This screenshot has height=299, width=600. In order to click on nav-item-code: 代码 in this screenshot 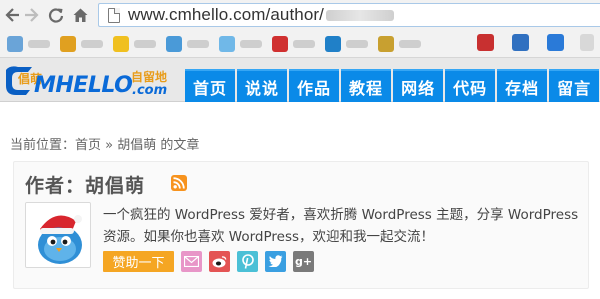, I will do `click(470, 85)`.